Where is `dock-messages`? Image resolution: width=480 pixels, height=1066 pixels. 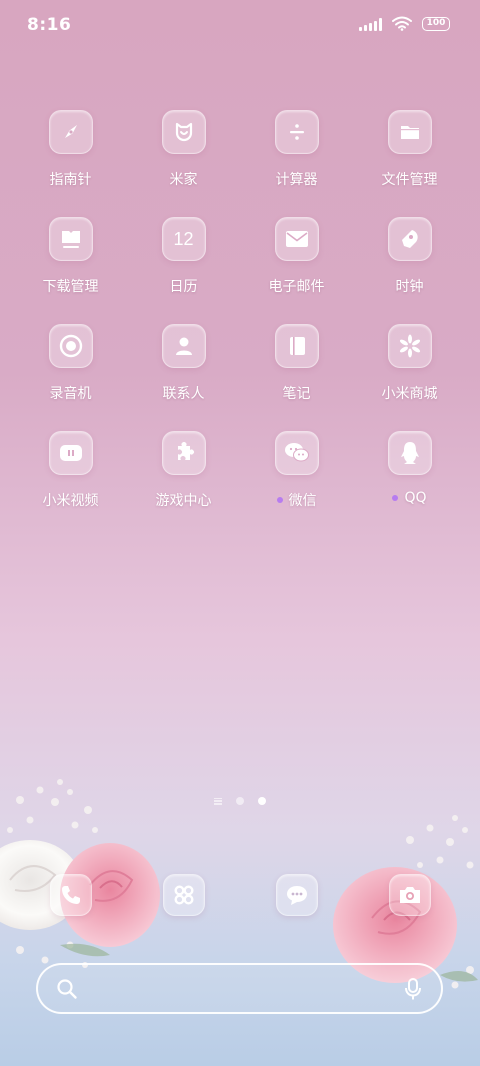 dock-messages is located at coordinates (296, 895).